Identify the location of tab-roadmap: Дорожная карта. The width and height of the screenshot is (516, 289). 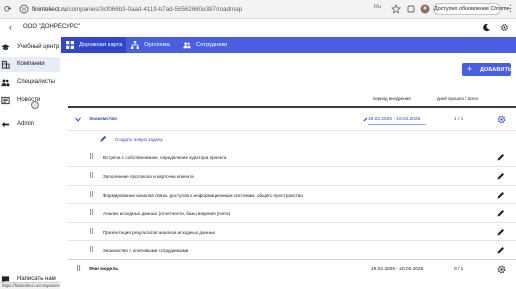
(93, 45).